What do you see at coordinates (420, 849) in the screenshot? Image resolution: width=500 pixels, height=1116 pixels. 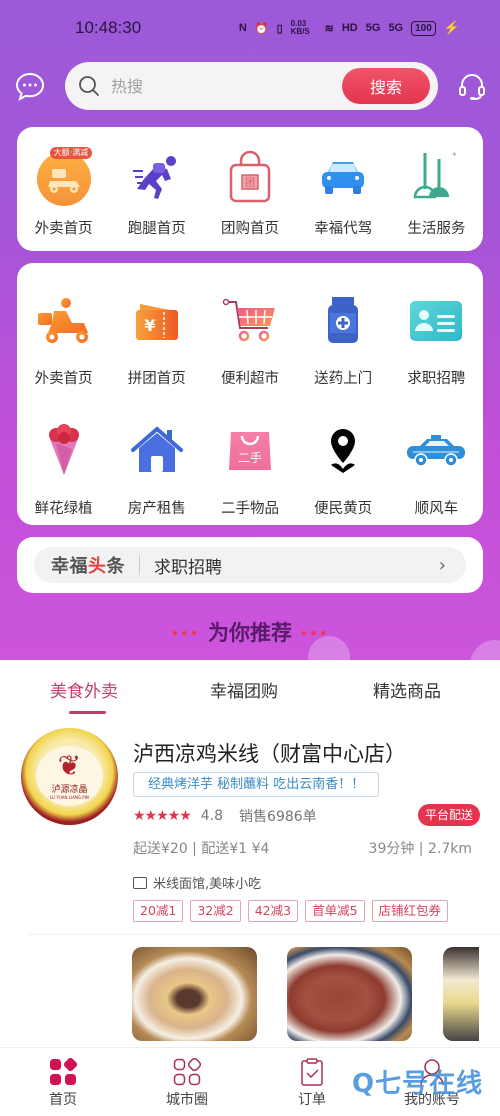 I see `eta-distance: 39分钟 | 2.7km` at bounding box center [420, 849].